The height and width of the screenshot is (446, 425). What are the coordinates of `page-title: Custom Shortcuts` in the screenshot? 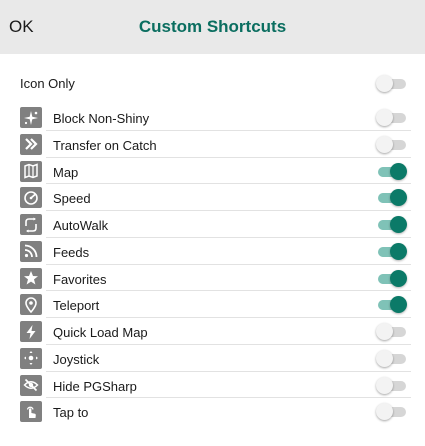 It's located at (212, 26).